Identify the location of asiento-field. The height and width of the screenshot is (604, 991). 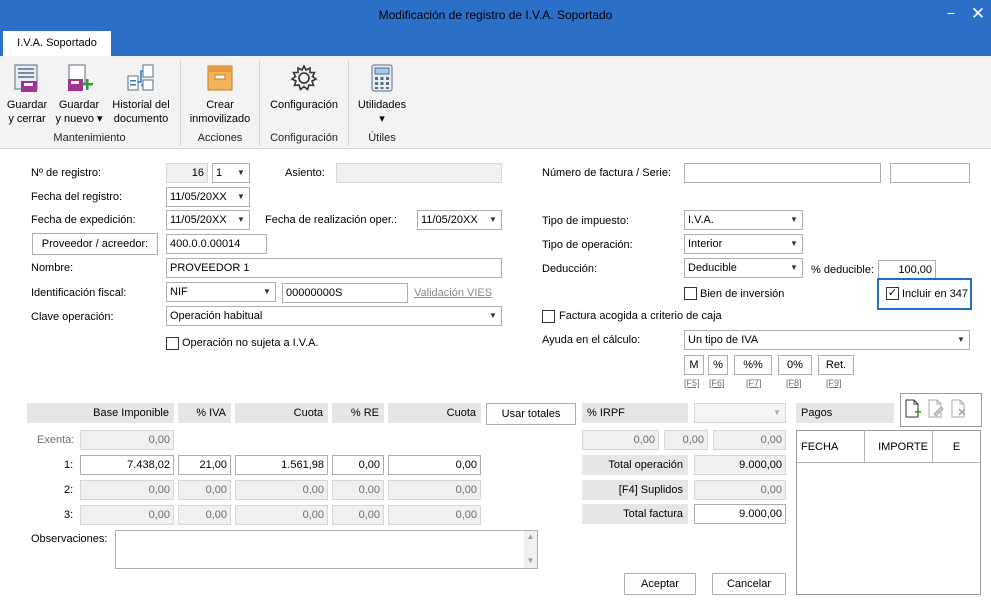
(419, 173).